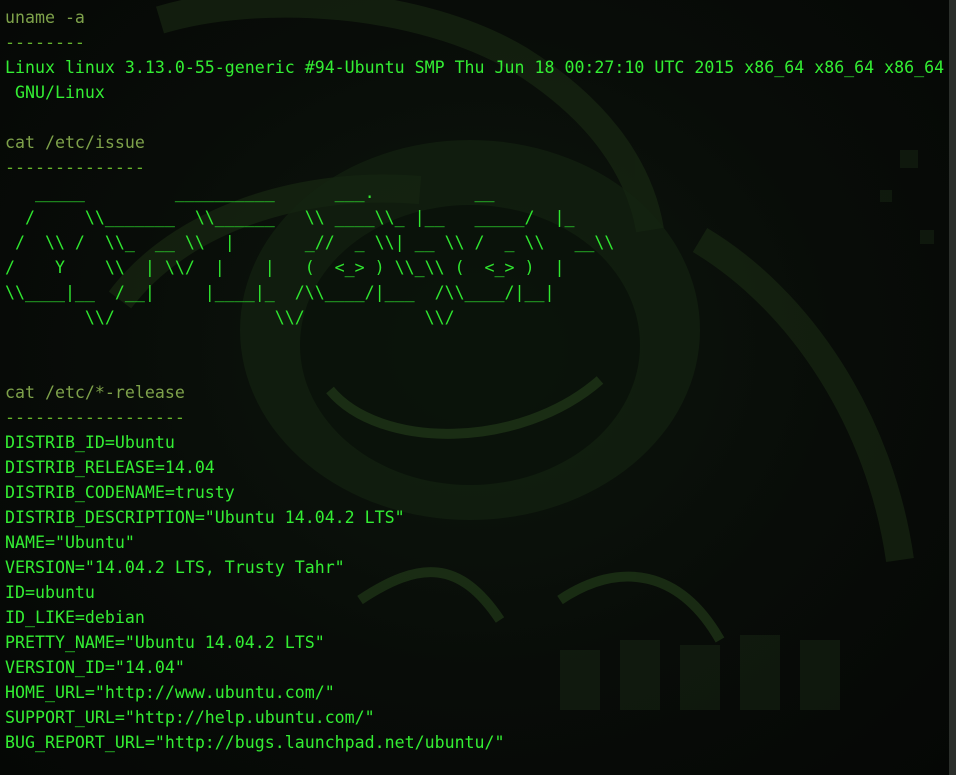 Image resolution: width=956 pixels, height=775 pixels. What do you see at coordinates (250, 192) in the screenshot?
I see `ascii-art-line: _____ __________ ___. __` at bounding box center [250, 192].